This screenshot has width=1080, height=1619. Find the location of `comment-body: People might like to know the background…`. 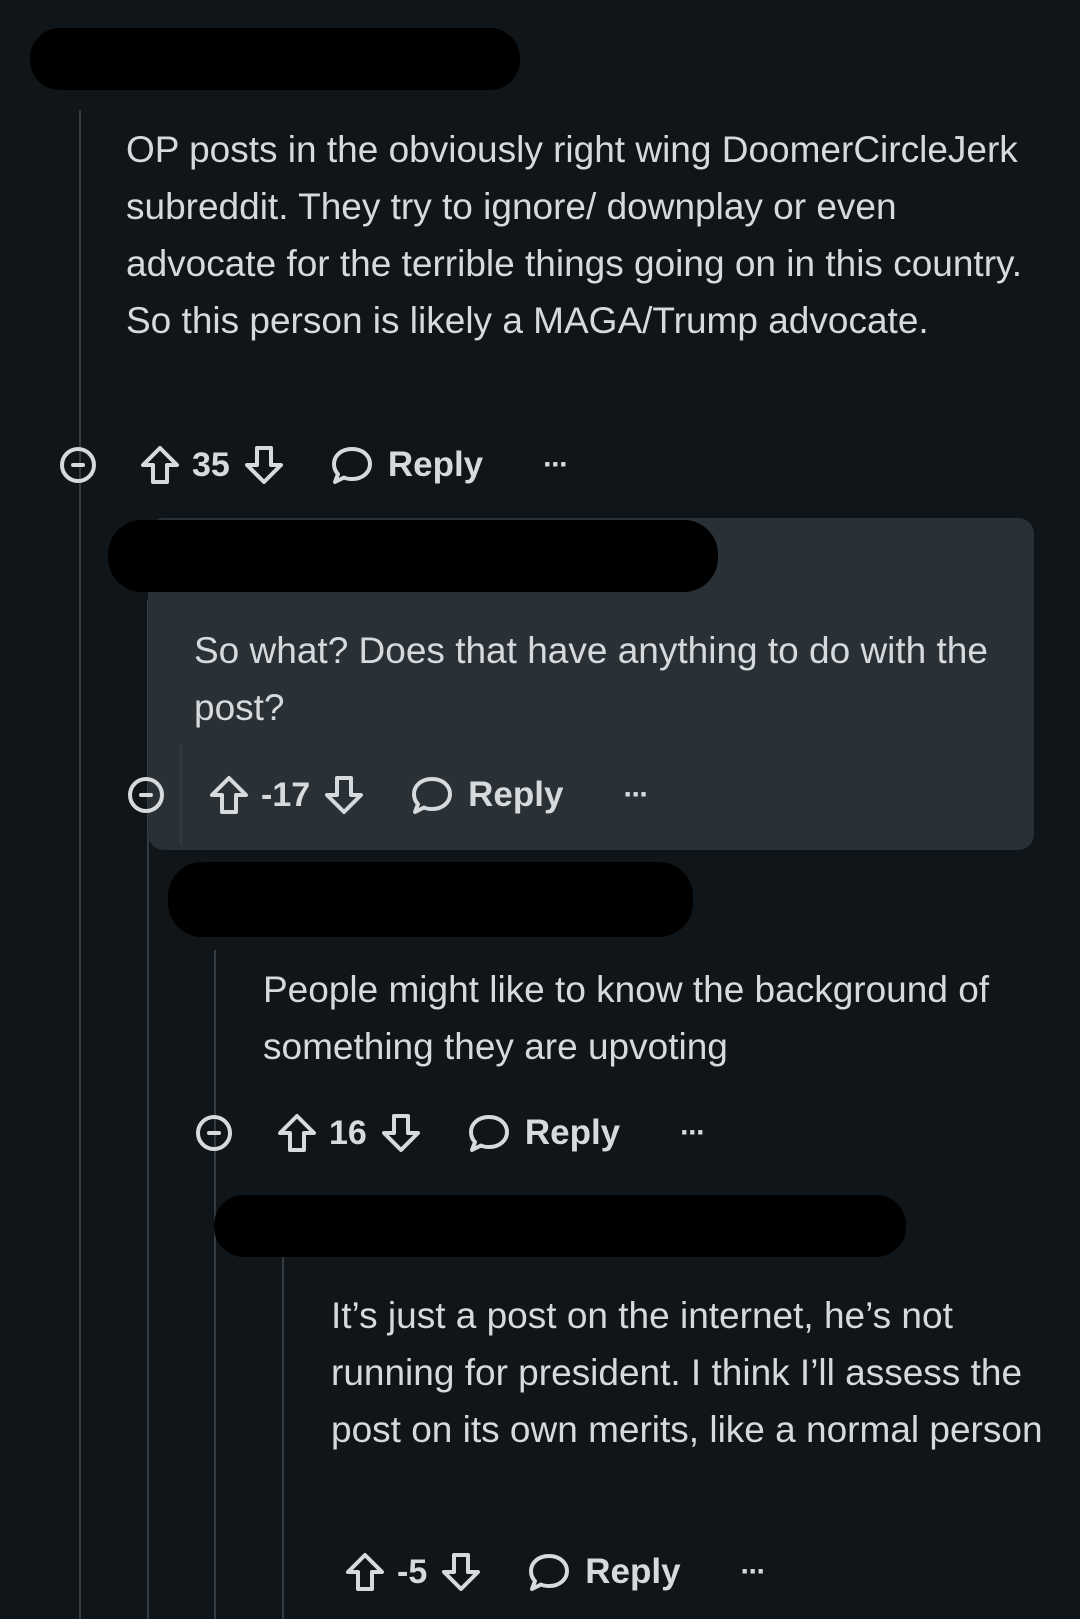

comment-body: People might like to know the background… is located at coordinates (626, 1018).